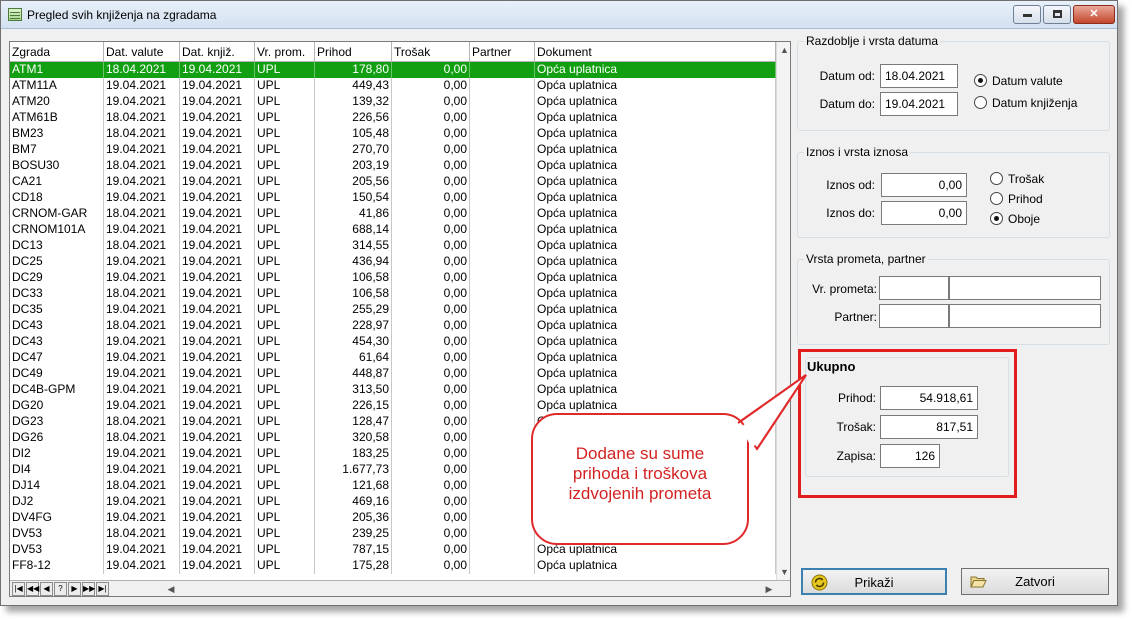  What do you see at coordinates (57, 52) in the screenshot?
I see `column-header: Zgrada` at bounding box center [57, 52].